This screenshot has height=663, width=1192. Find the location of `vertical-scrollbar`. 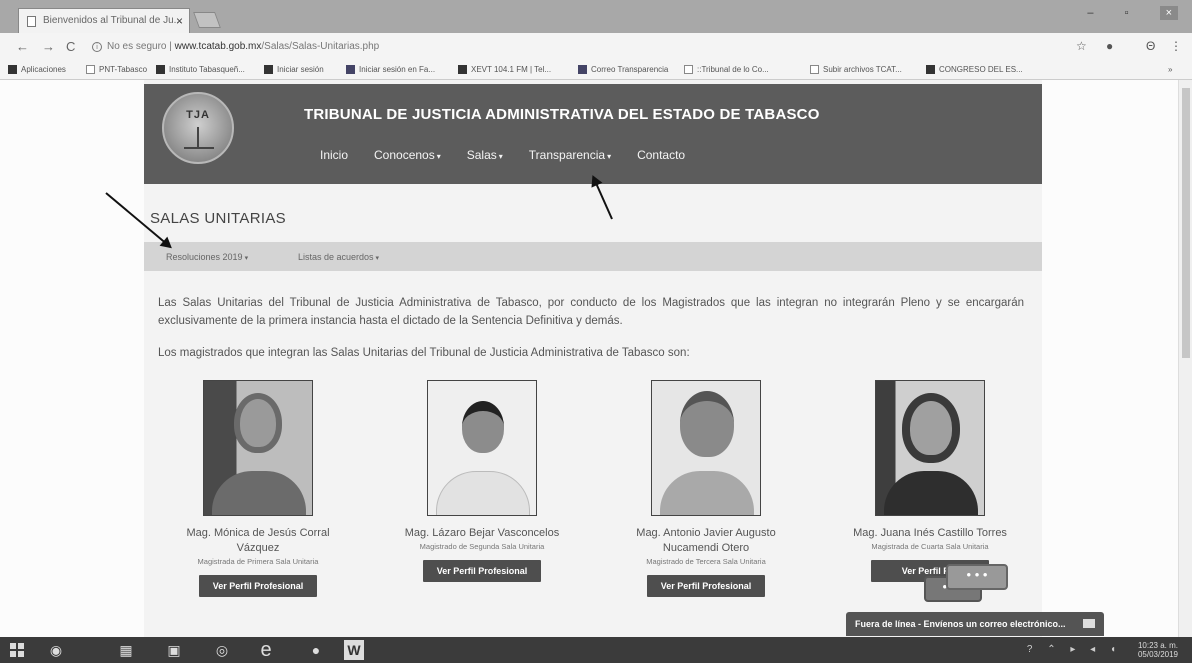

vertical-scrollbar is located at coordinates (1185, 358).